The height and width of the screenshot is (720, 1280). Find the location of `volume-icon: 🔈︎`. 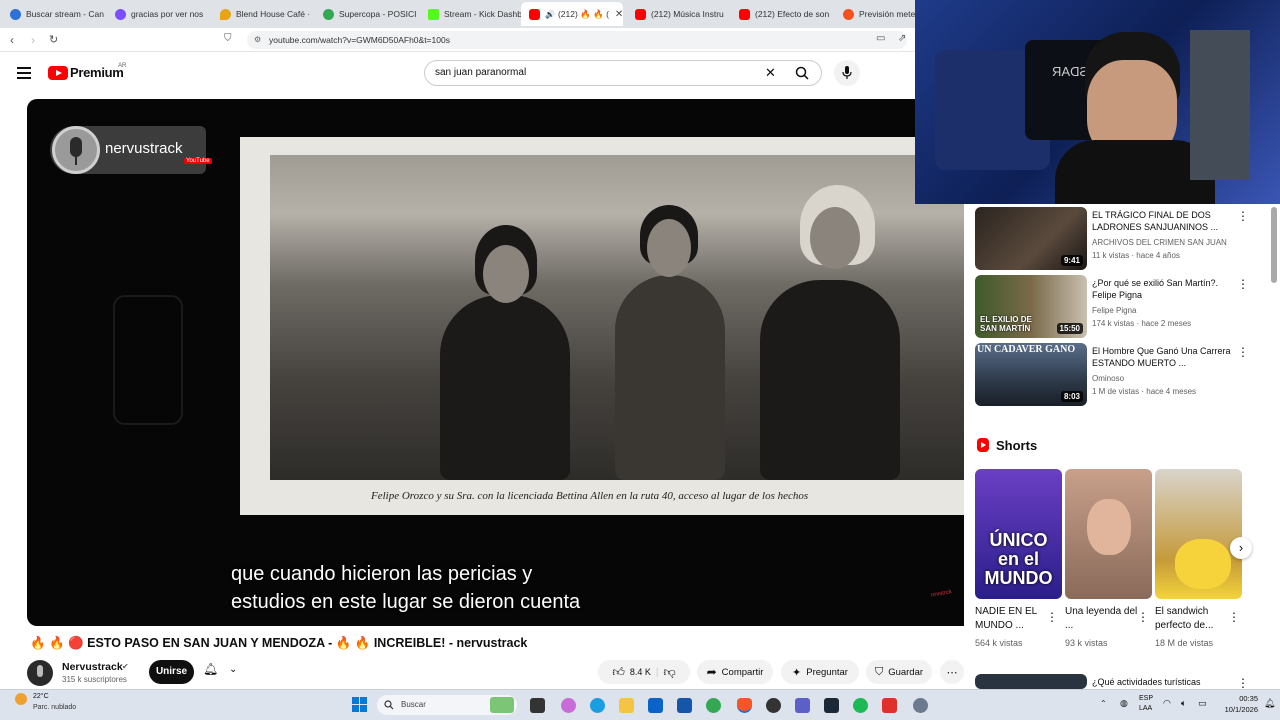

volume-icon: 🔈︎ is located at coordinates (1183, 703).